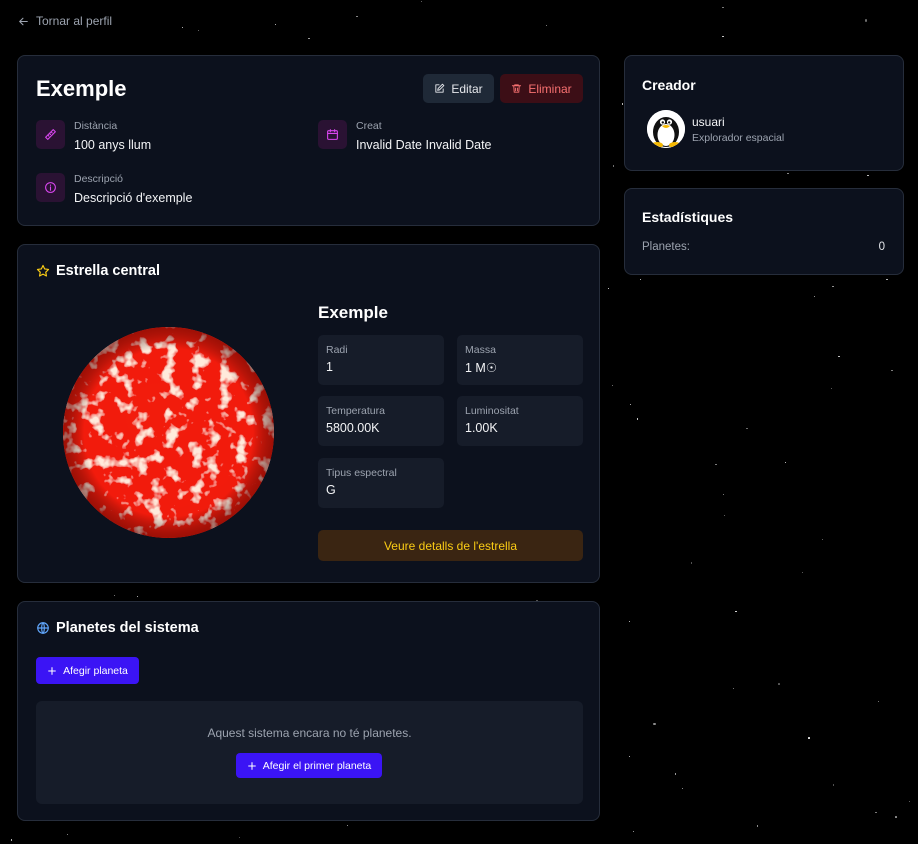 The height and width of the screenshot is (844, 918). What do you see at coordinates (74, 21) in the screenshot?
I see `back-link-label: Tornar al perfil` at bounding box center [74, 21].